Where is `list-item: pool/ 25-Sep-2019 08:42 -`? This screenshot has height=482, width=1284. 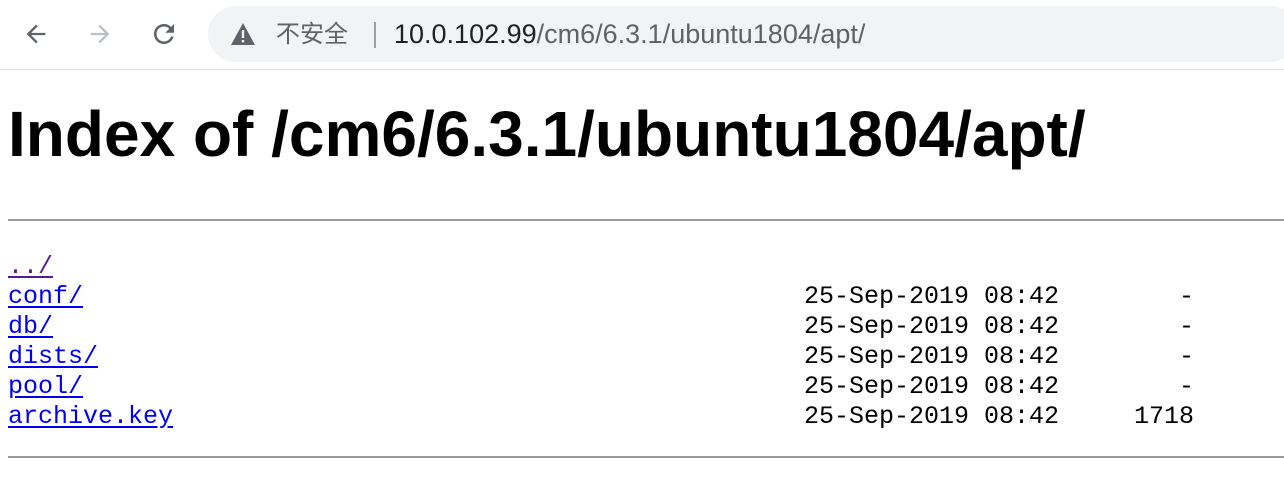 list-item: pool/ 25-Sep-2019 08:42 - is located at coordinates (601, 387).